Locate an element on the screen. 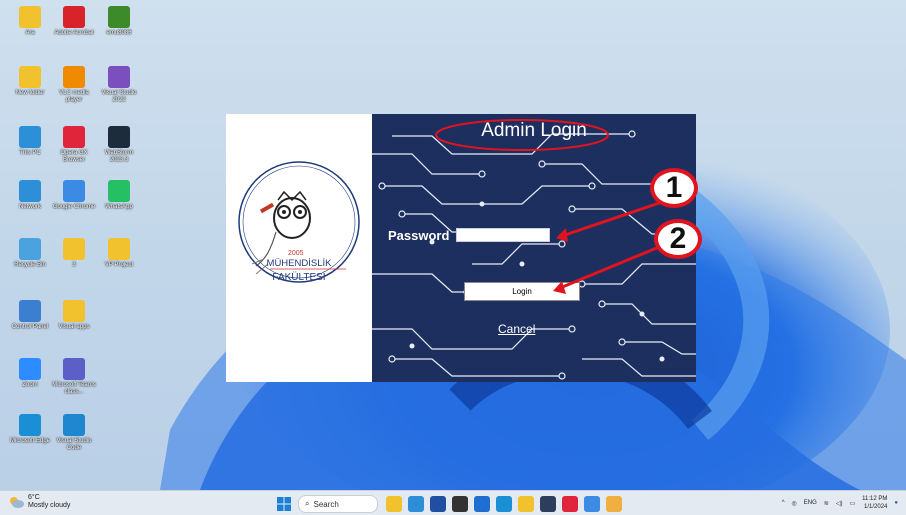 This screenshot has height=515, width=906. desktop-icon-label: Control Panel is located at coordinates (30, 327).